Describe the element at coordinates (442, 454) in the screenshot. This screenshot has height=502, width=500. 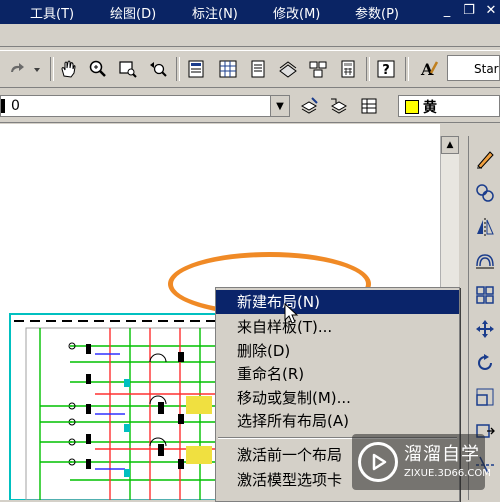
I see `watermark-title: 溜溜自学` at that location.